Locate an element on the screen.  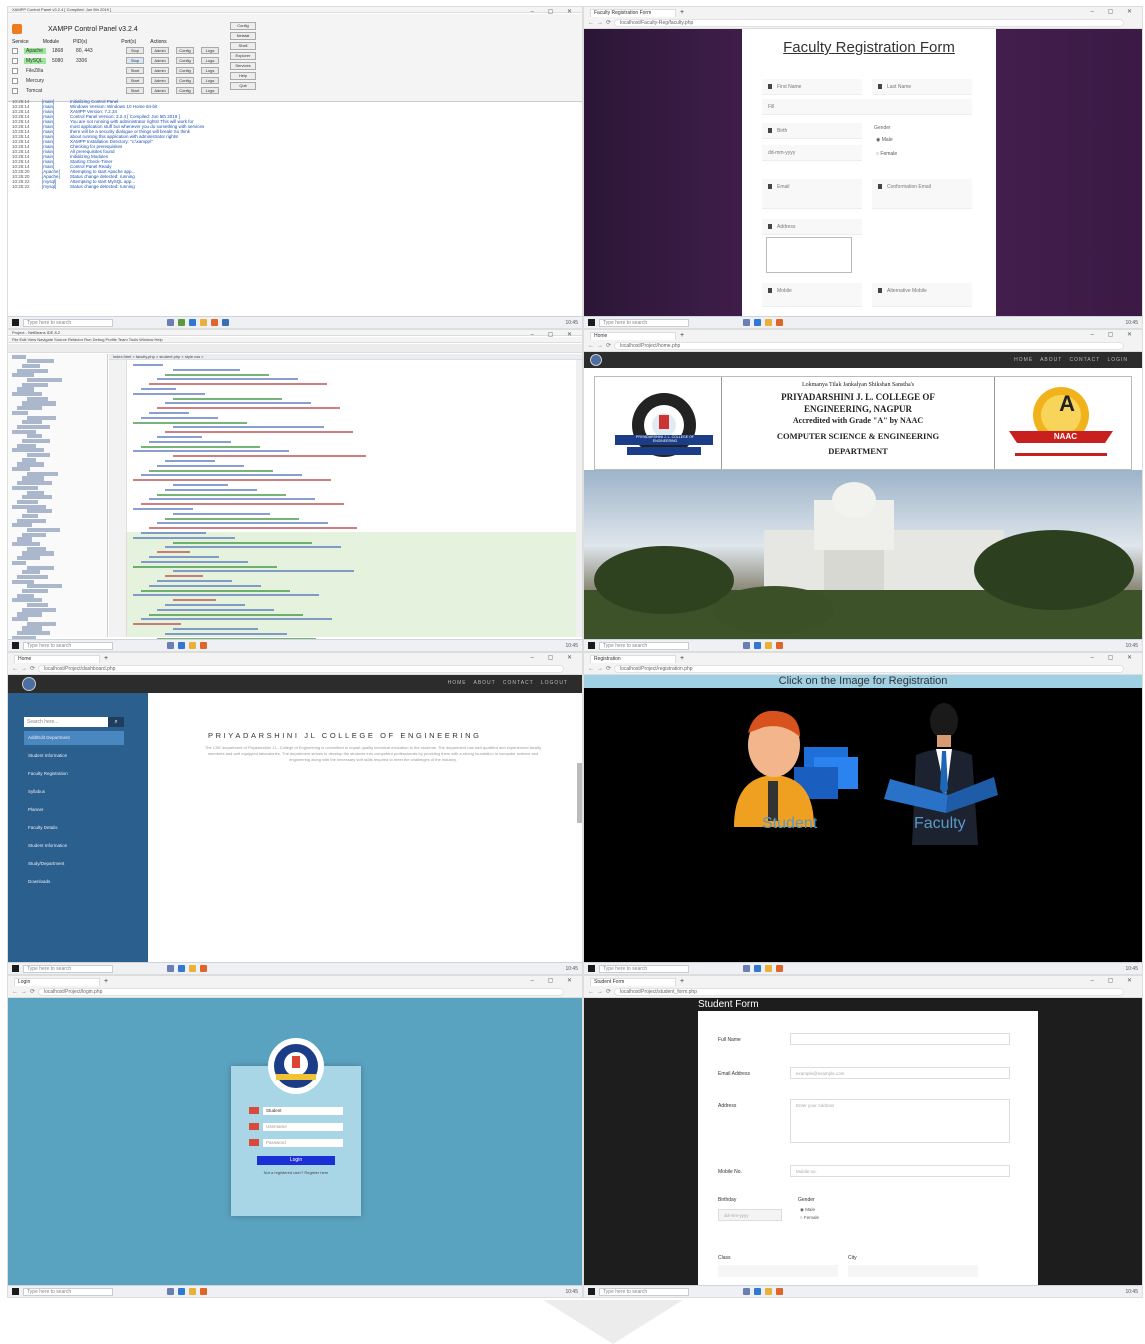
browser-tab: Student Form is located at coordinates (633, 982).